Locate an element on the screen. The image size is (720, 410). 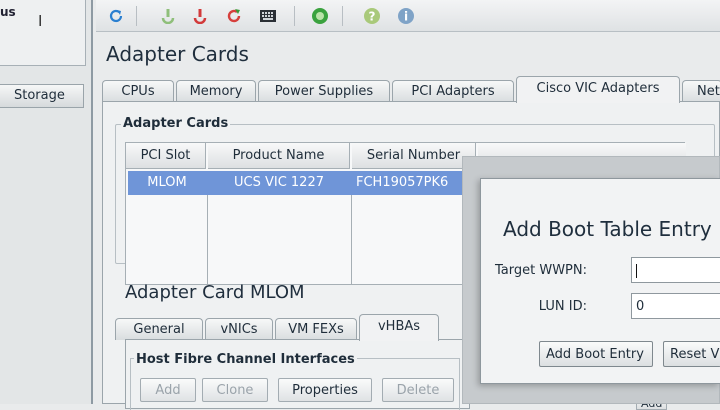
info-icon: i is located at coordinates (406, 16).